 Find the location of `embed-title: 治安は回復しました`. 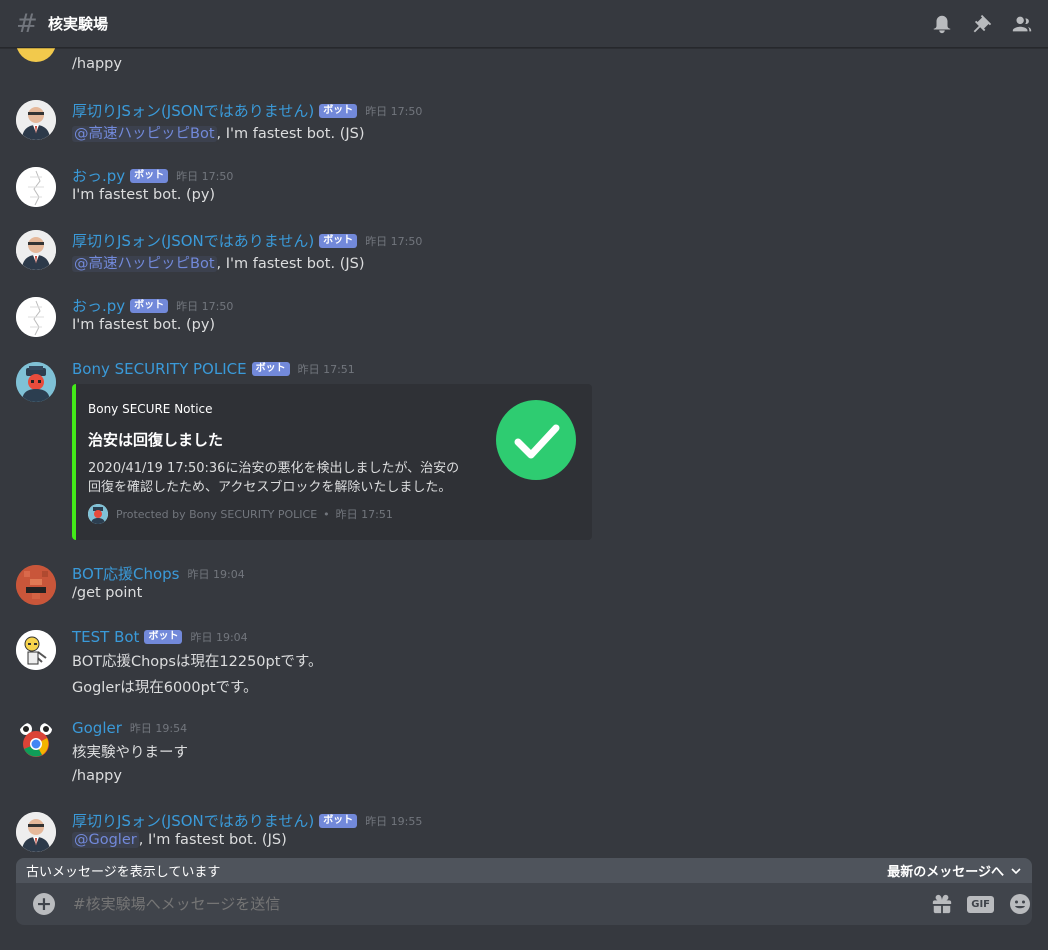

embed-title: 治安は回復しました is located at coordinates (156, 440).